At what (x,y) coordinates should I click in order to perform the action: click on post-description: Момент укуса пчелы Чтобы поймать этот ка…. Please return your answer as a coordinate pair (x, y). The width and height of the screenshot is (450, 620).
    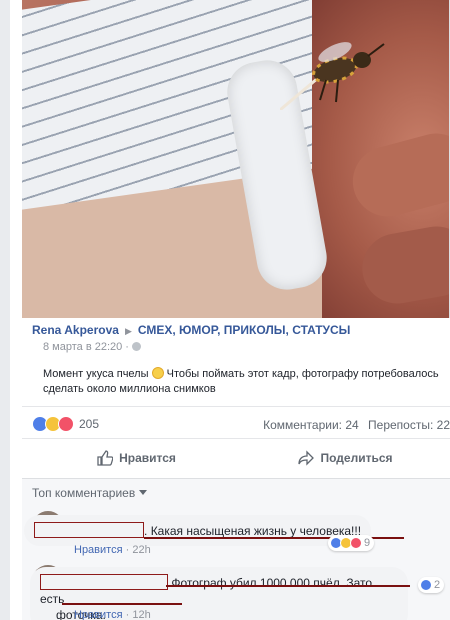
    Looking at the image, I should click on (243, 382).